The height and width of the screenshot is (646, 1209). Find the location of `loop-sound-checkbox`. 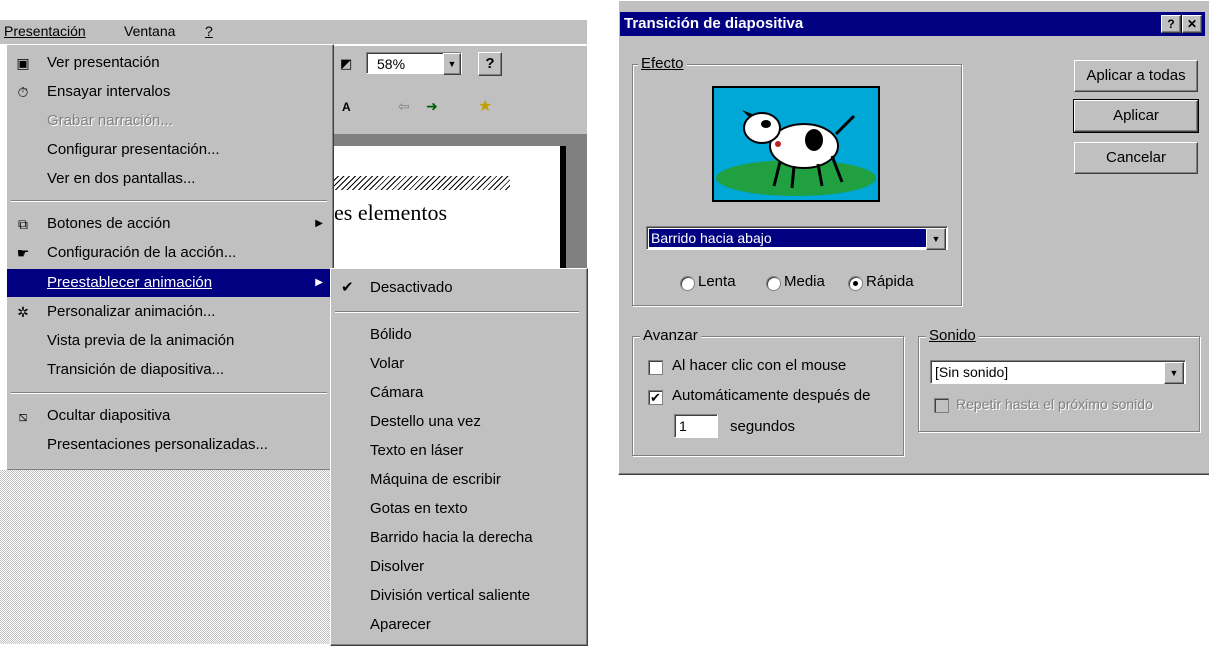

loop-sound-checkbox is located at coordinates (941, 405).